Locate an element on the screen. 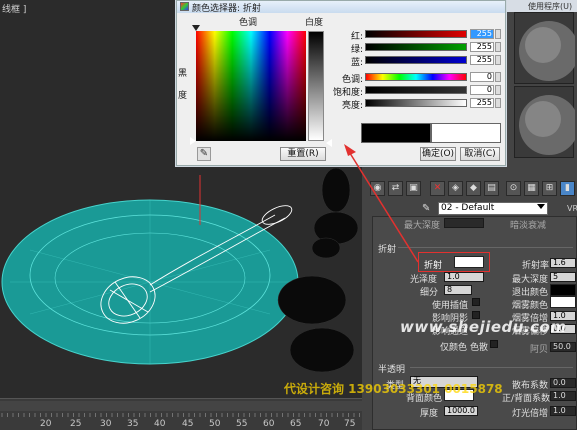 The width and height of the screenshot is (577, 430). scatter-coeff-label: 散布系数 is located at coordinates (530, 386).